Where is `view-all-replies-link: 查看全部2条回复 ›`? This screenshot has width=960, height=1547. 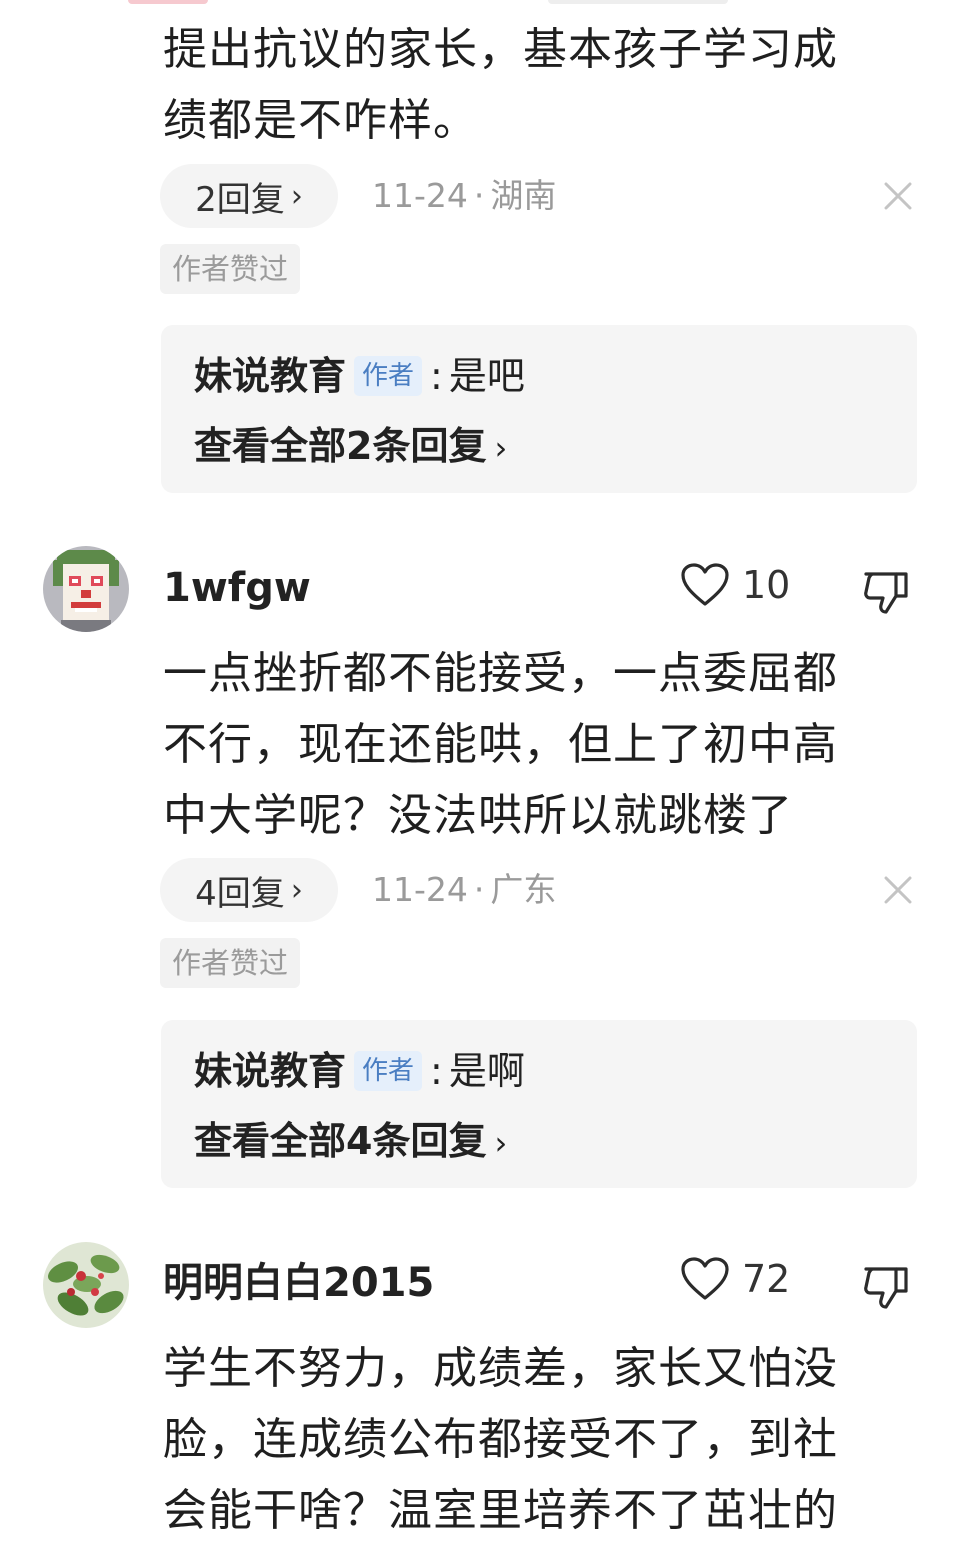
view-all-replies-link: 查看全部2条回复 › is located at coordinates (350, 447).